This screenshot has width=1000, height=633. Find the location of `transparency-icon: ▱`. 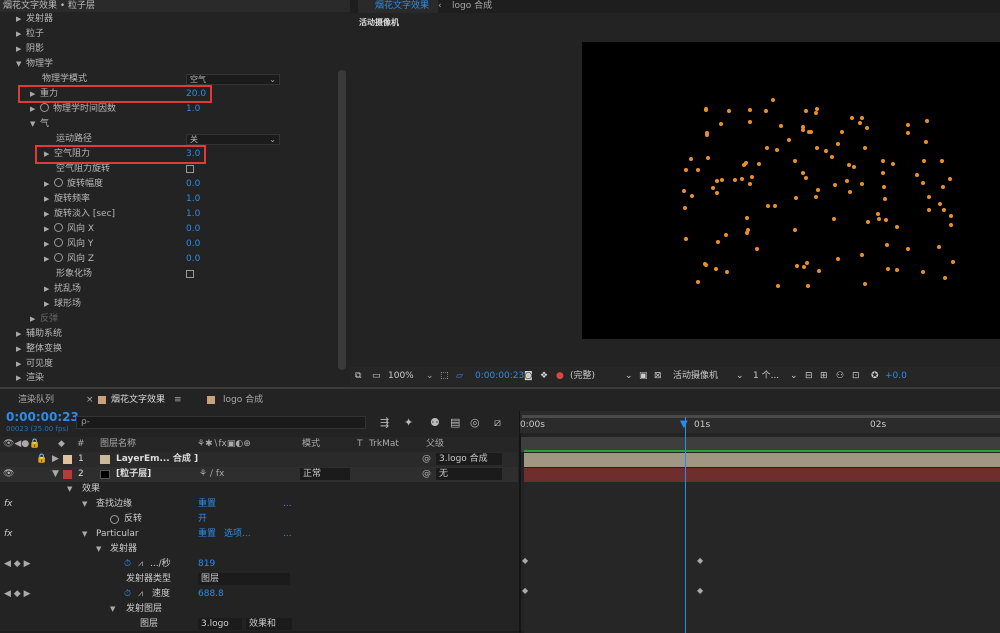

transparency-icon: ▱ is located at coordinates (459, 376).